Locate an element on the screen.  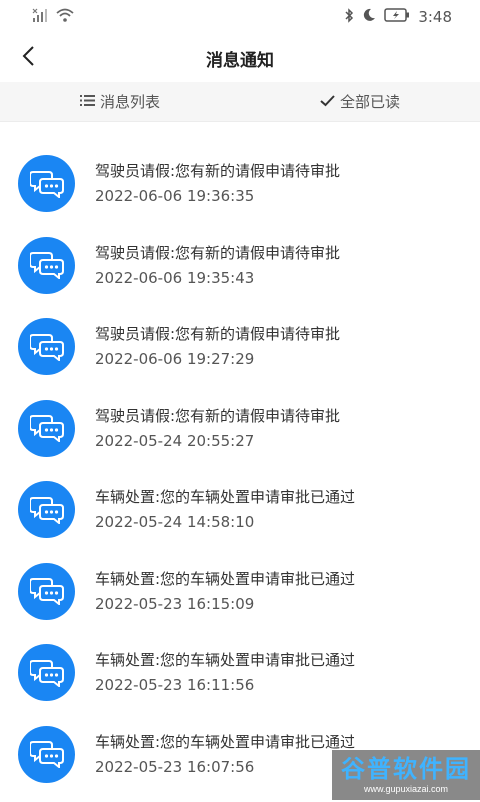
status-bar: 3:48 is located at coordinates (240, 17).